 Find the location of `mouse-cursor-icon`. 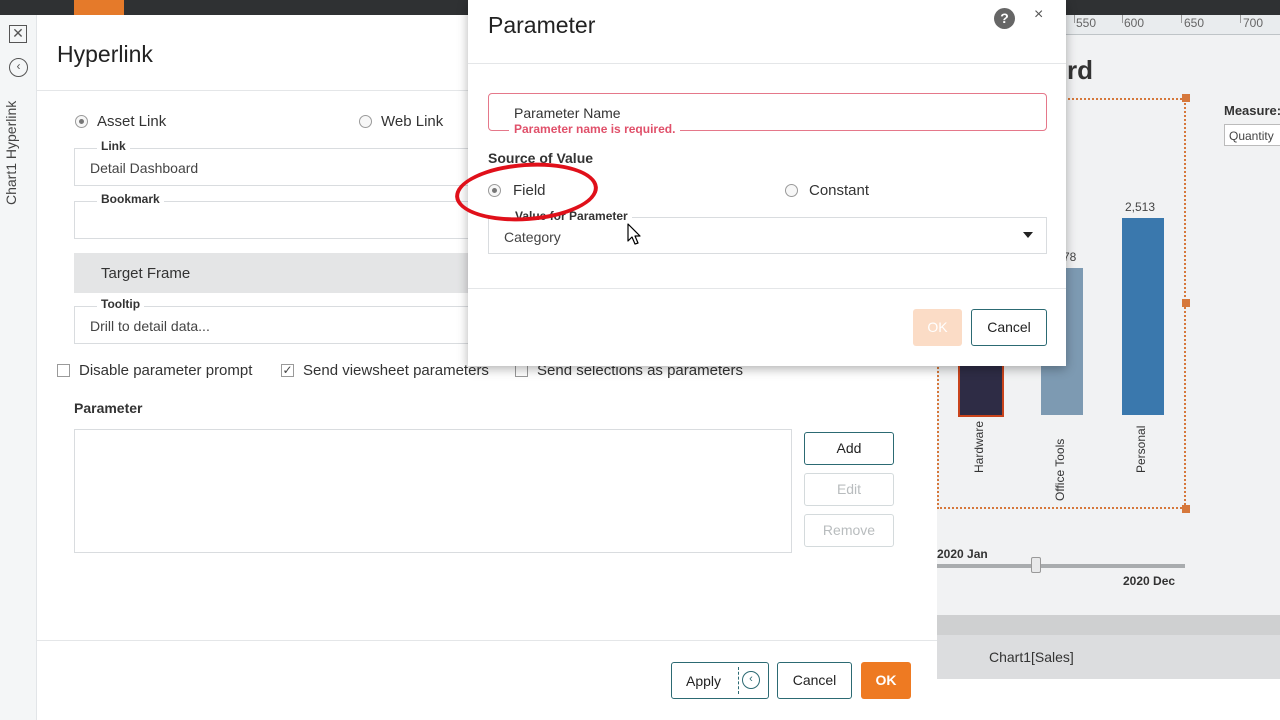

mouse-cursor-icon is located at coordinates (634, 234).